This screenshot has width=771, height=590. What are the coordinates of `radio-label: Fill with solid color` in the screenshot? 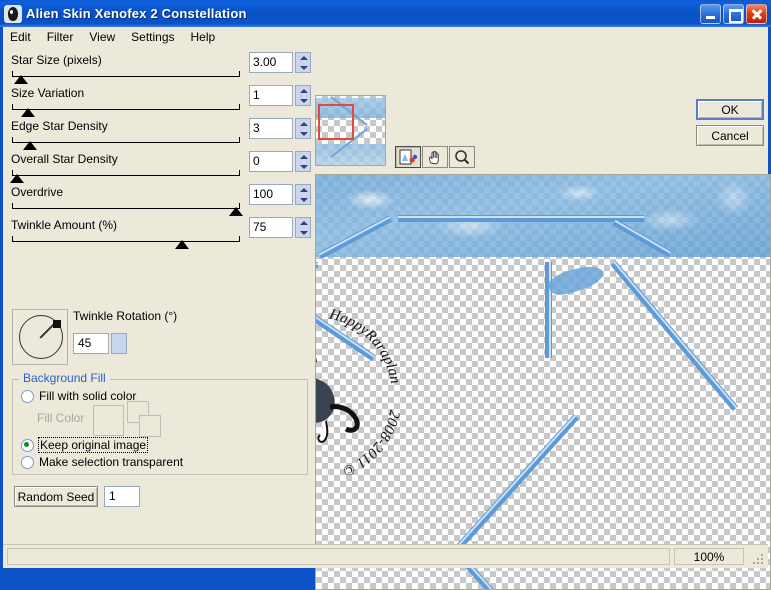 It's located at (88, 396).